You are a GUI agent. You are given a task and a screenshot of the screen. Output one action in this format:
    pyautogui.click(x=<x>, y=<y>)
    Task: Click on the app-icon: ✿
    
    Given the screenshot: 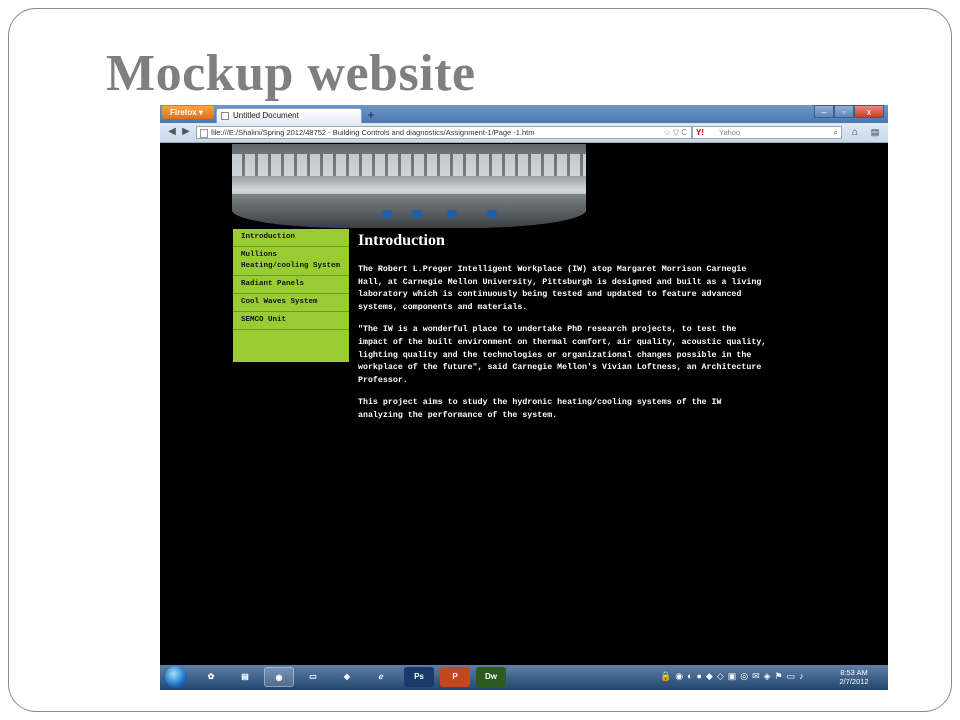 What is the action you would take?
    pyautogui.click(x=211, y=677)
    